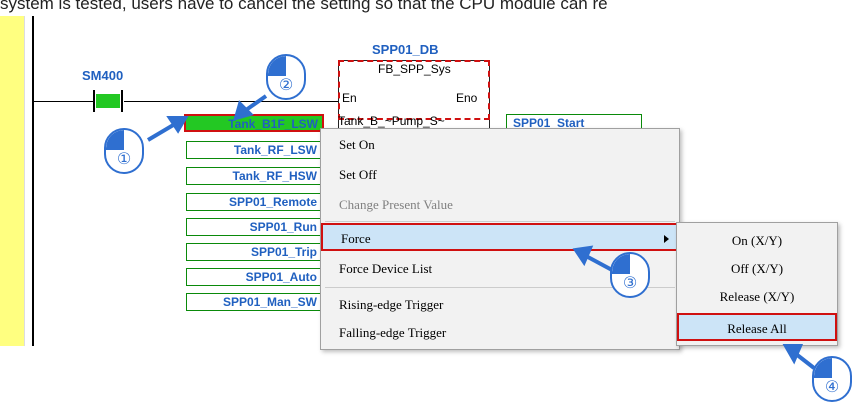 This screenshot has width=860, height=403. Describe the element at coordinates (286, 77) in the screenshot. I see `step-marker-2: ②` at that location.